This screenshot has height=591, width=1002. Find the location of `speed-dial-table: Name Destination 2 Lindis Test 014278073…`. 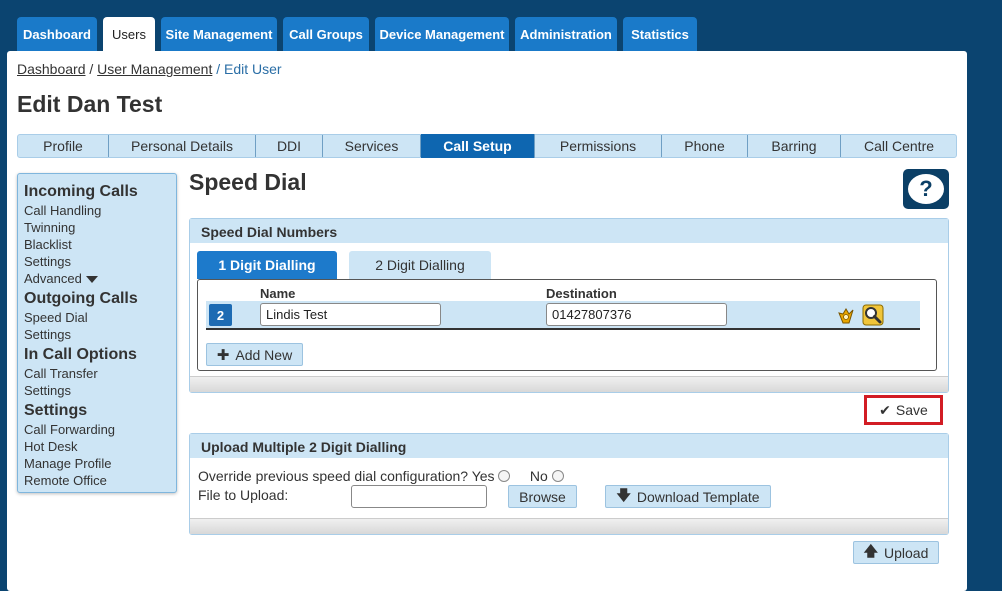

speed-dial-table: Name Destination 2 Lindis Test 014278073… is located at coordinates (567, 325).